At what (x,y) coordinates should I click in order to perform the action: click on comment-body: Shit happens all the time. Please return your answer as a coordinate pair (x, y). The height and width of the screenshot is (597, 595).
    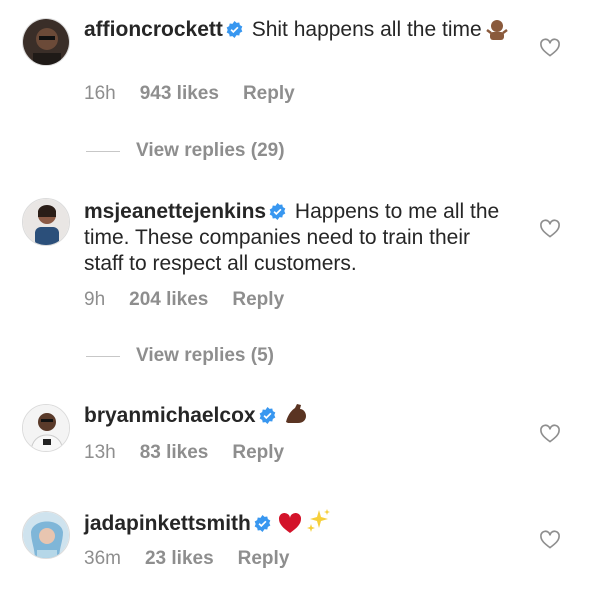
    Looking at the image, I should click on (363, 29).